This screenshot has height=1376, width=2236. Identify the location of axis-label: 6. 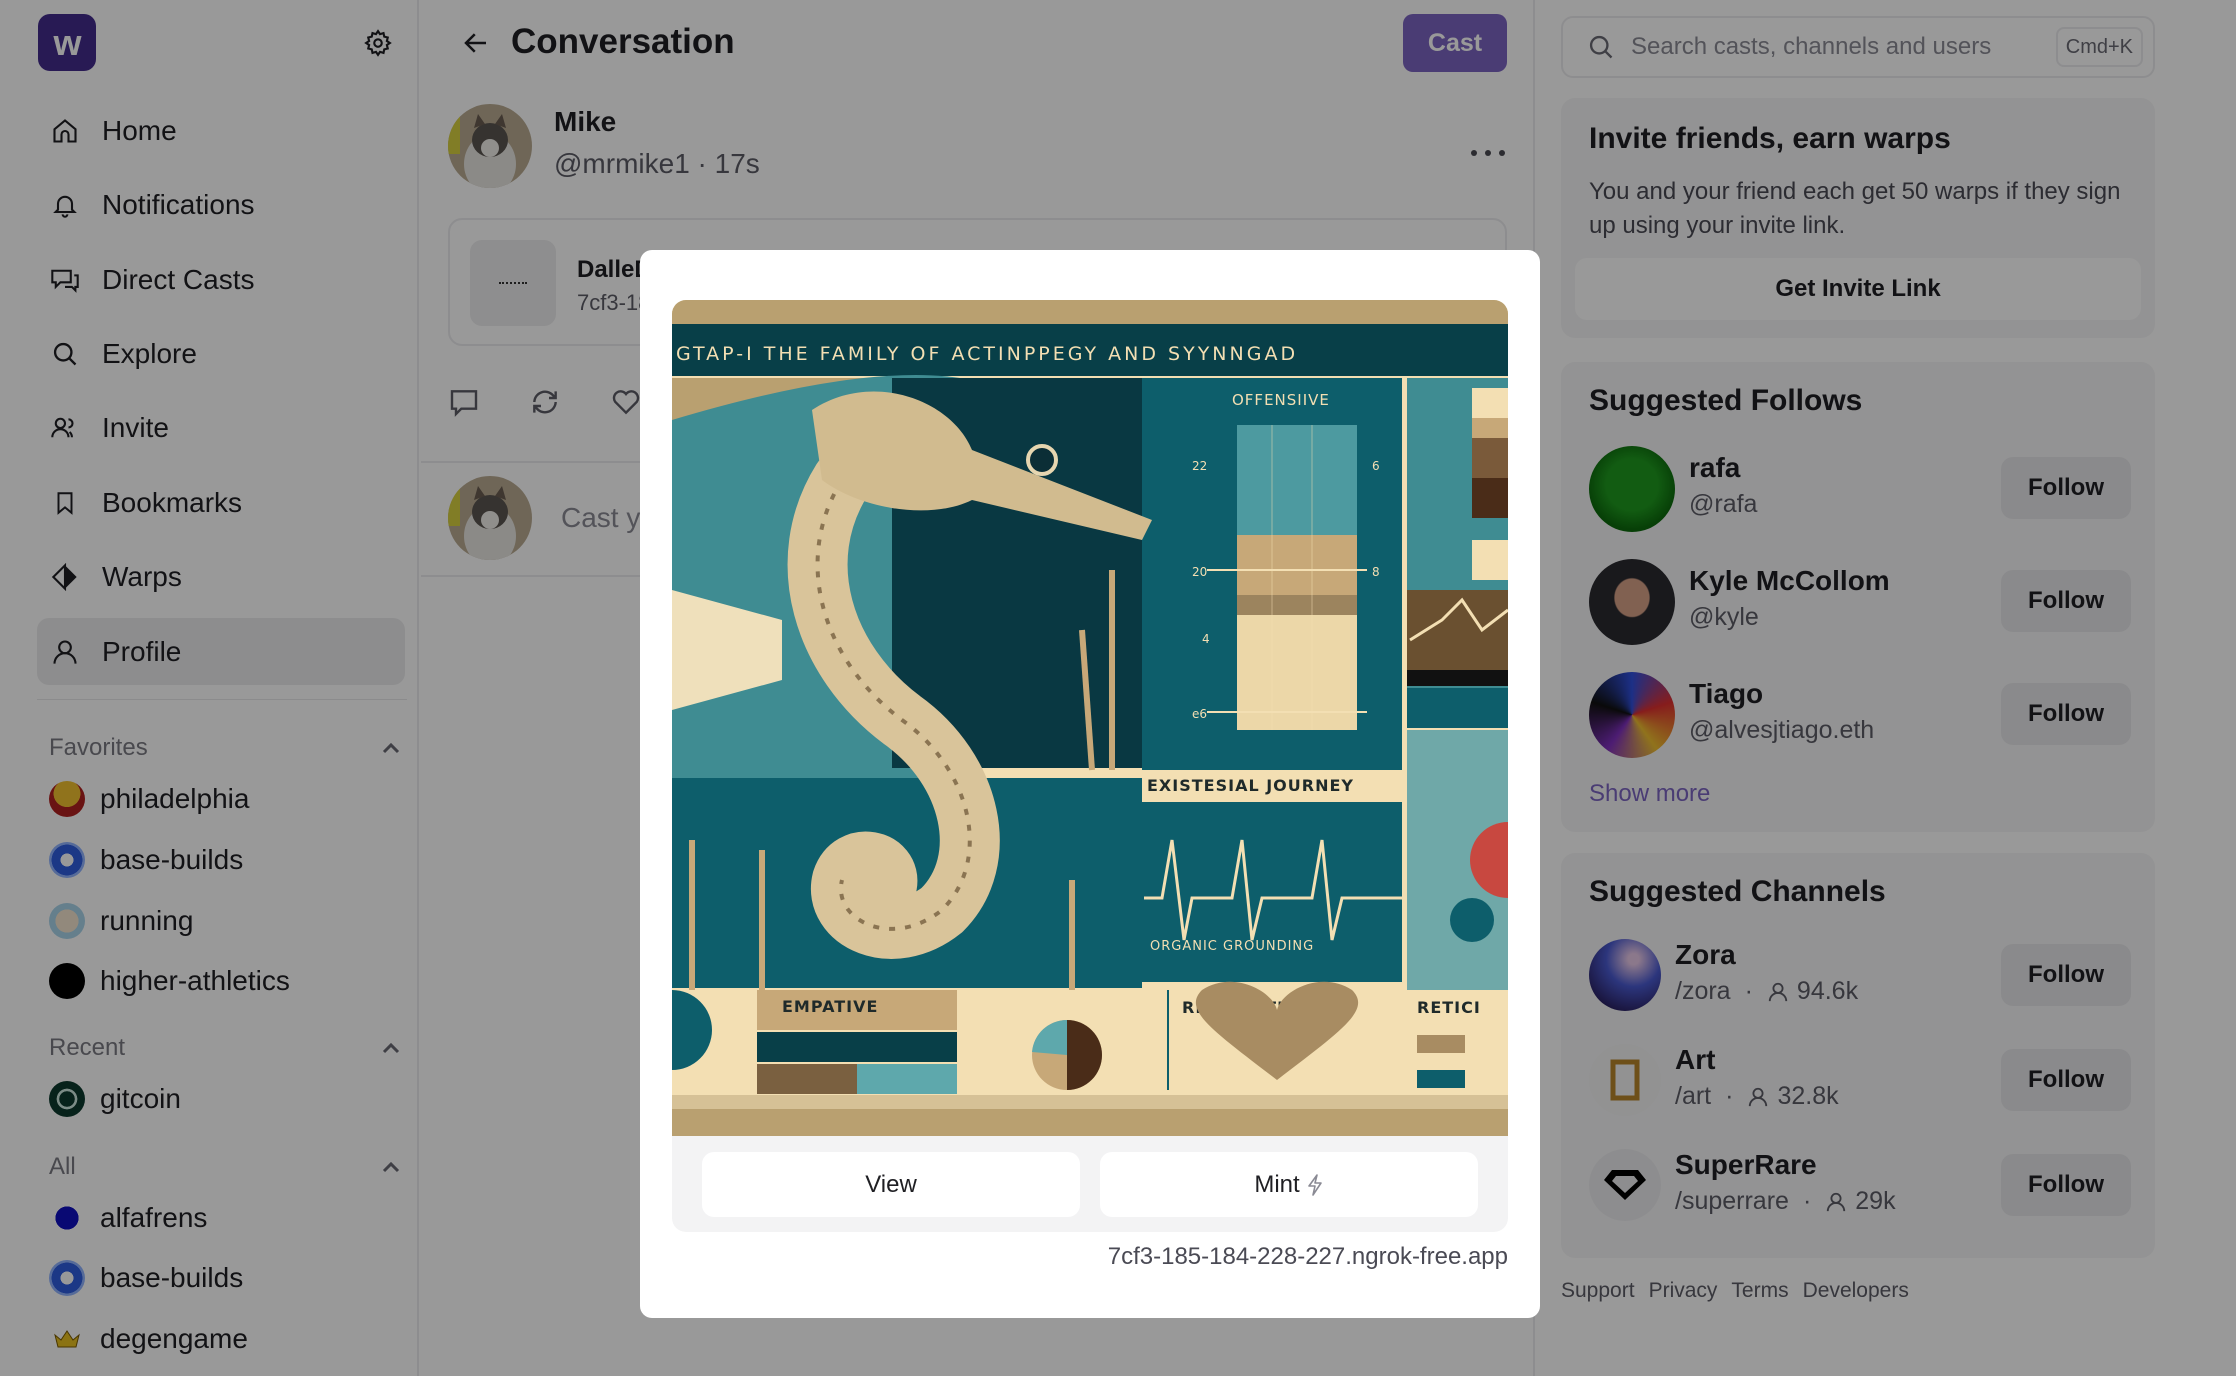
(1376, 466).